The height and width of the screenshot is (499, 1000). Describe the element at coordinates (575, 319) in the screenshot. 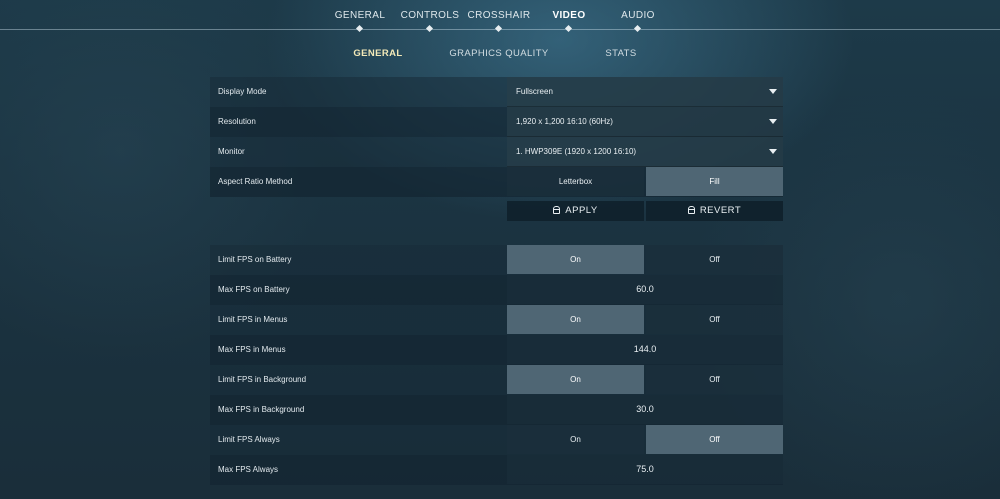

I see `limit-fps-menus-on-option: On` at that location.